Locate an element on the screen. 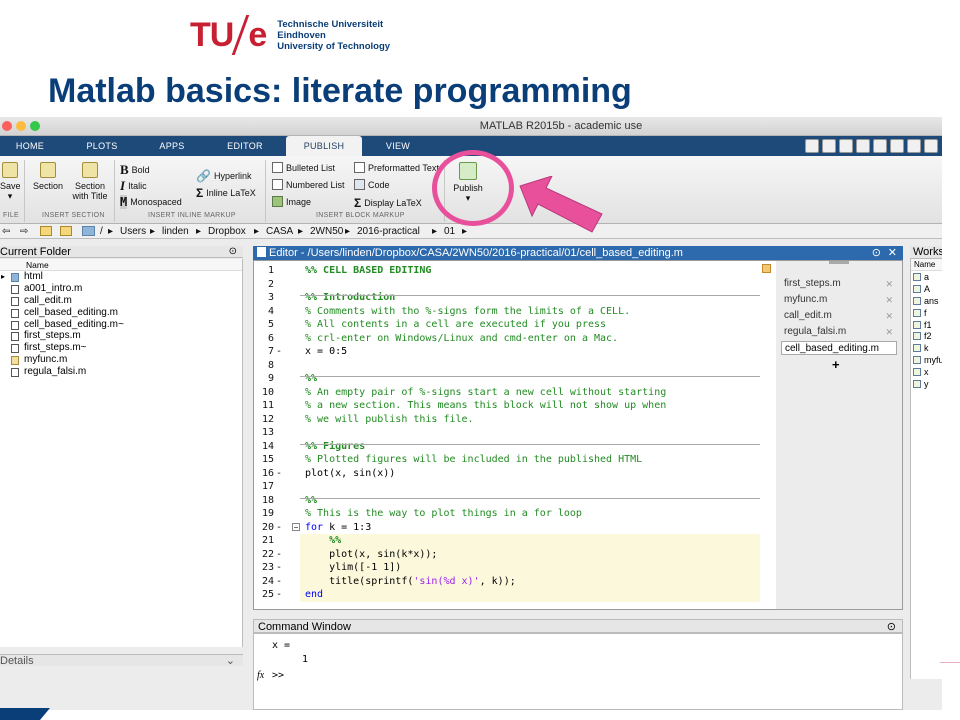 The width and height of the screenshot is (960, 720). code-line: for k = 1:3 is located at coordinates (338, 528).